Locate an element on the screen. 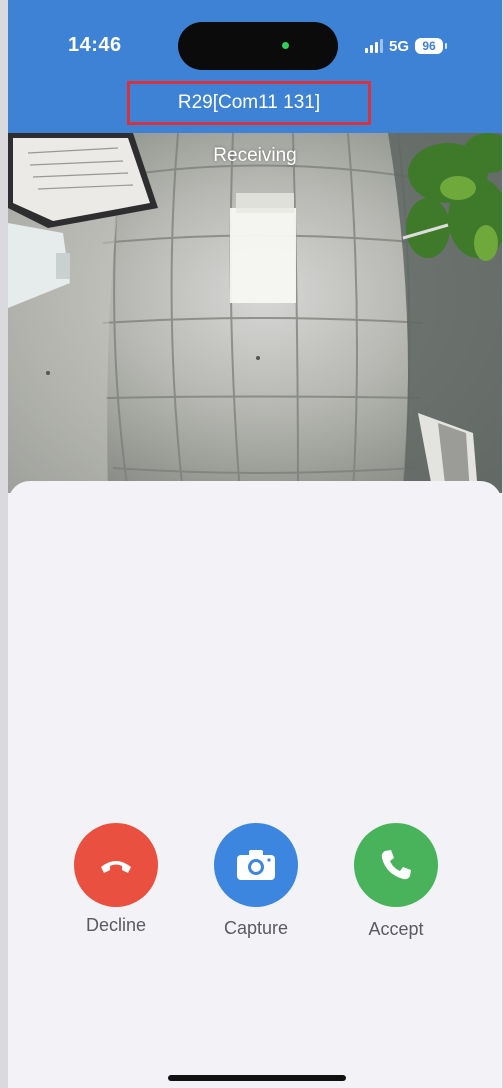 The height and width of the screenshot is (1088, 503). capture-action: Capture is located at coordinates (256, 881).